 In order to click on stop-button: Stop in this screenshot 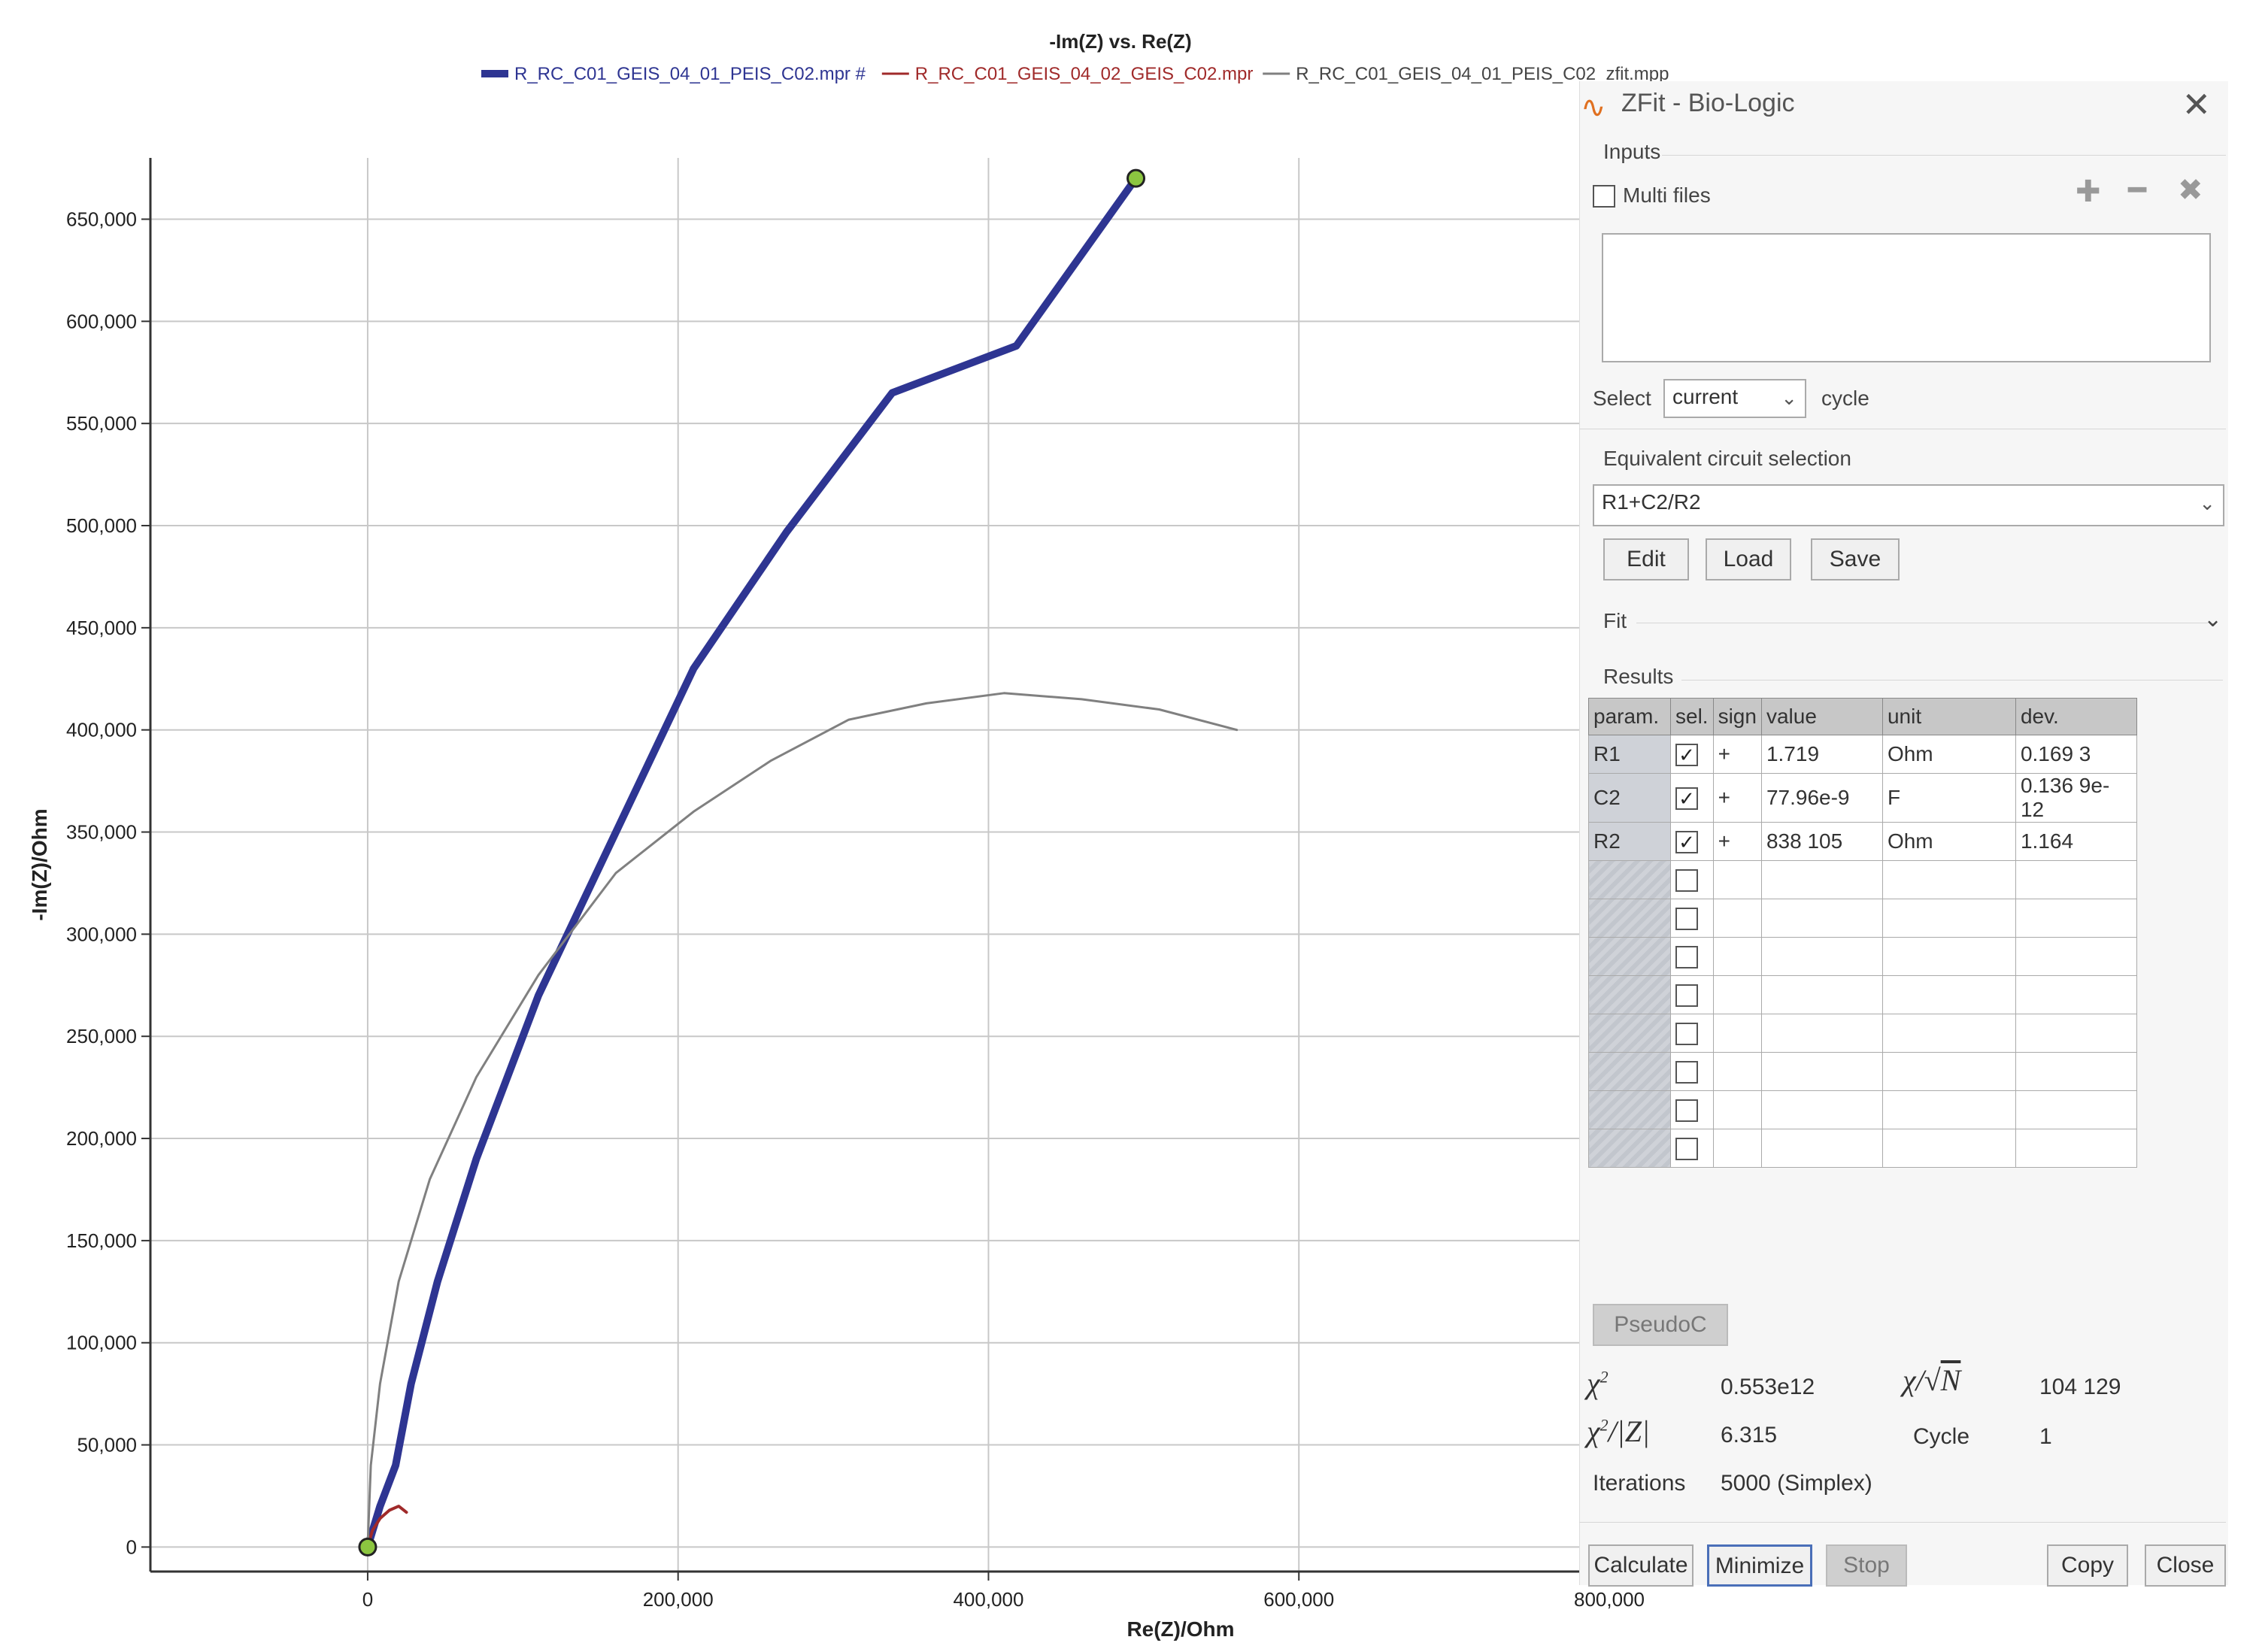, I will do `click(1866, 1565)`.